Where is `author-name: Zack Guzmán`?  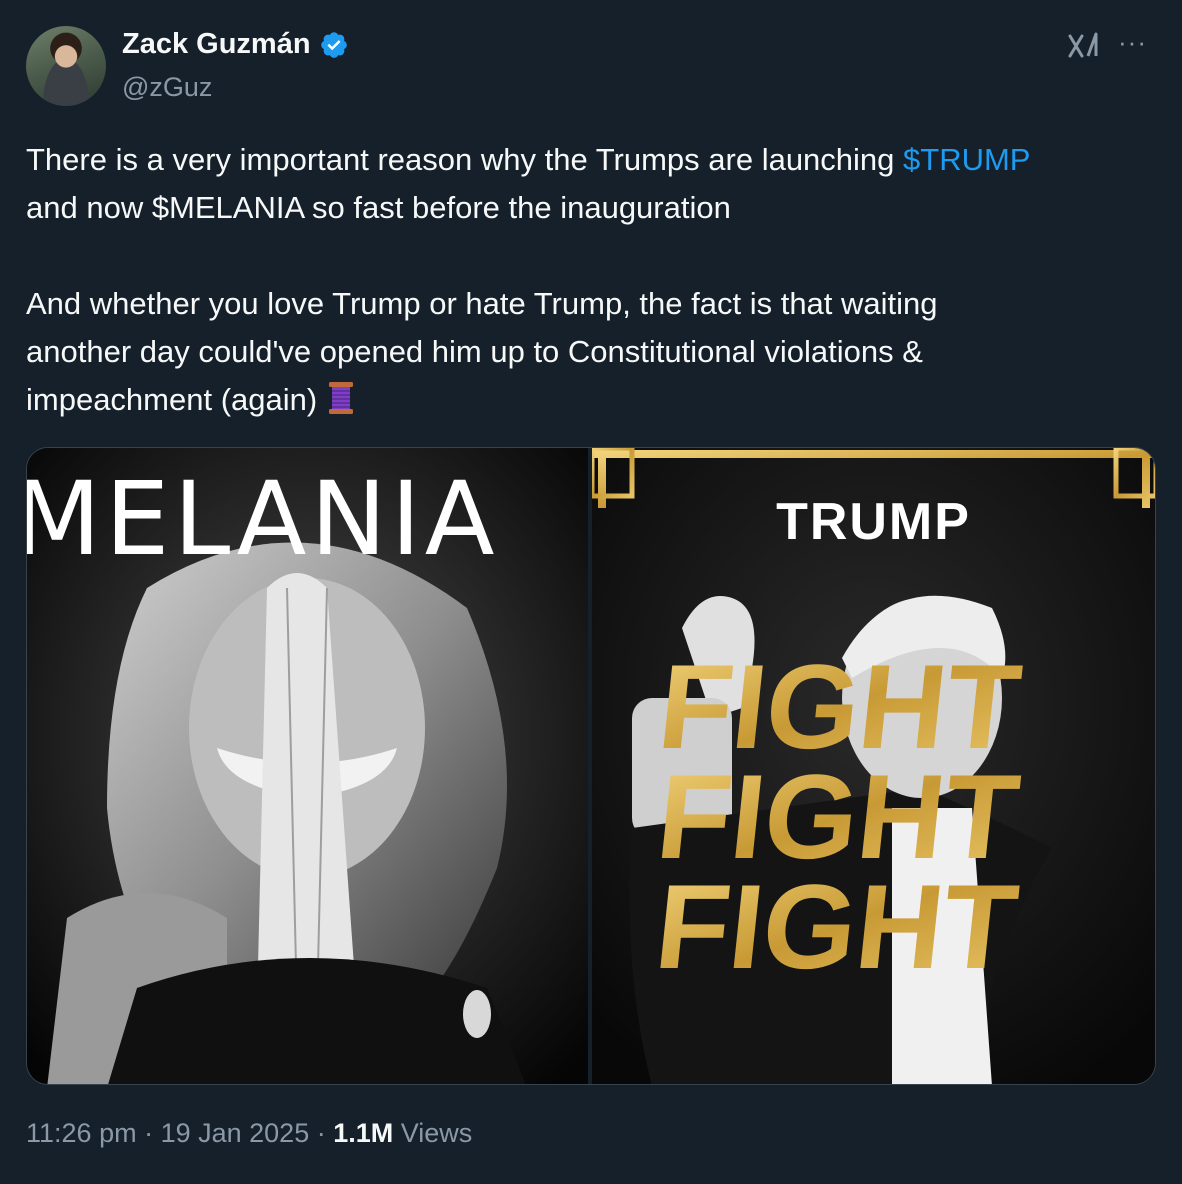
author-name: Zack Guzmán is located at coordinates (216, 44).